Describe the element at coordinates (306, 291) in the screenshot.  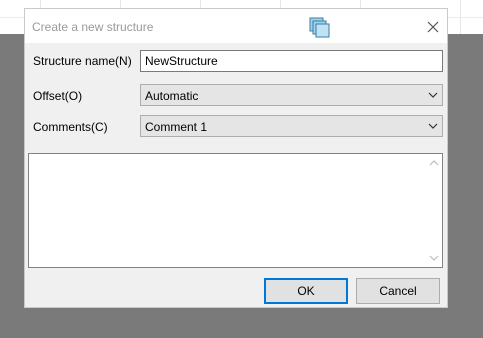
I see `ok-button: OK` at that location.